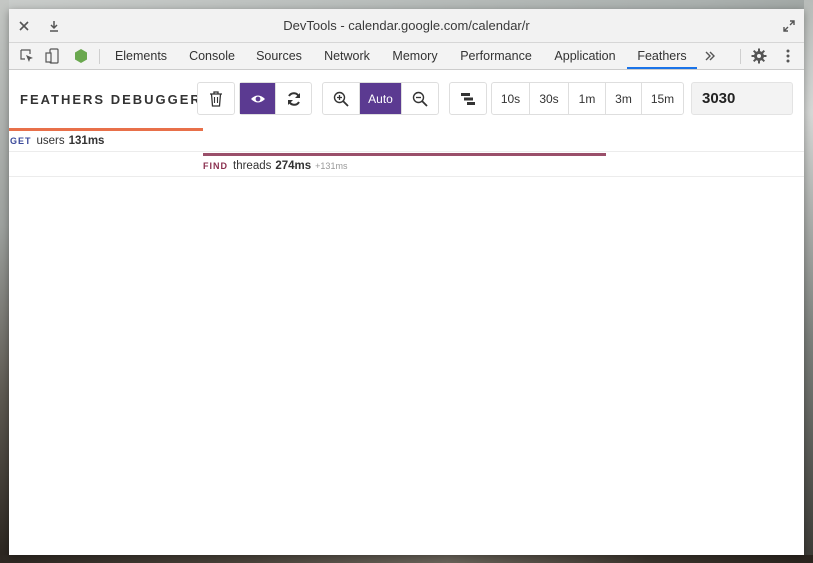  Describe the element at coordinates (585, 56) in the screenshot. I see `tab-application: Application` at that location.